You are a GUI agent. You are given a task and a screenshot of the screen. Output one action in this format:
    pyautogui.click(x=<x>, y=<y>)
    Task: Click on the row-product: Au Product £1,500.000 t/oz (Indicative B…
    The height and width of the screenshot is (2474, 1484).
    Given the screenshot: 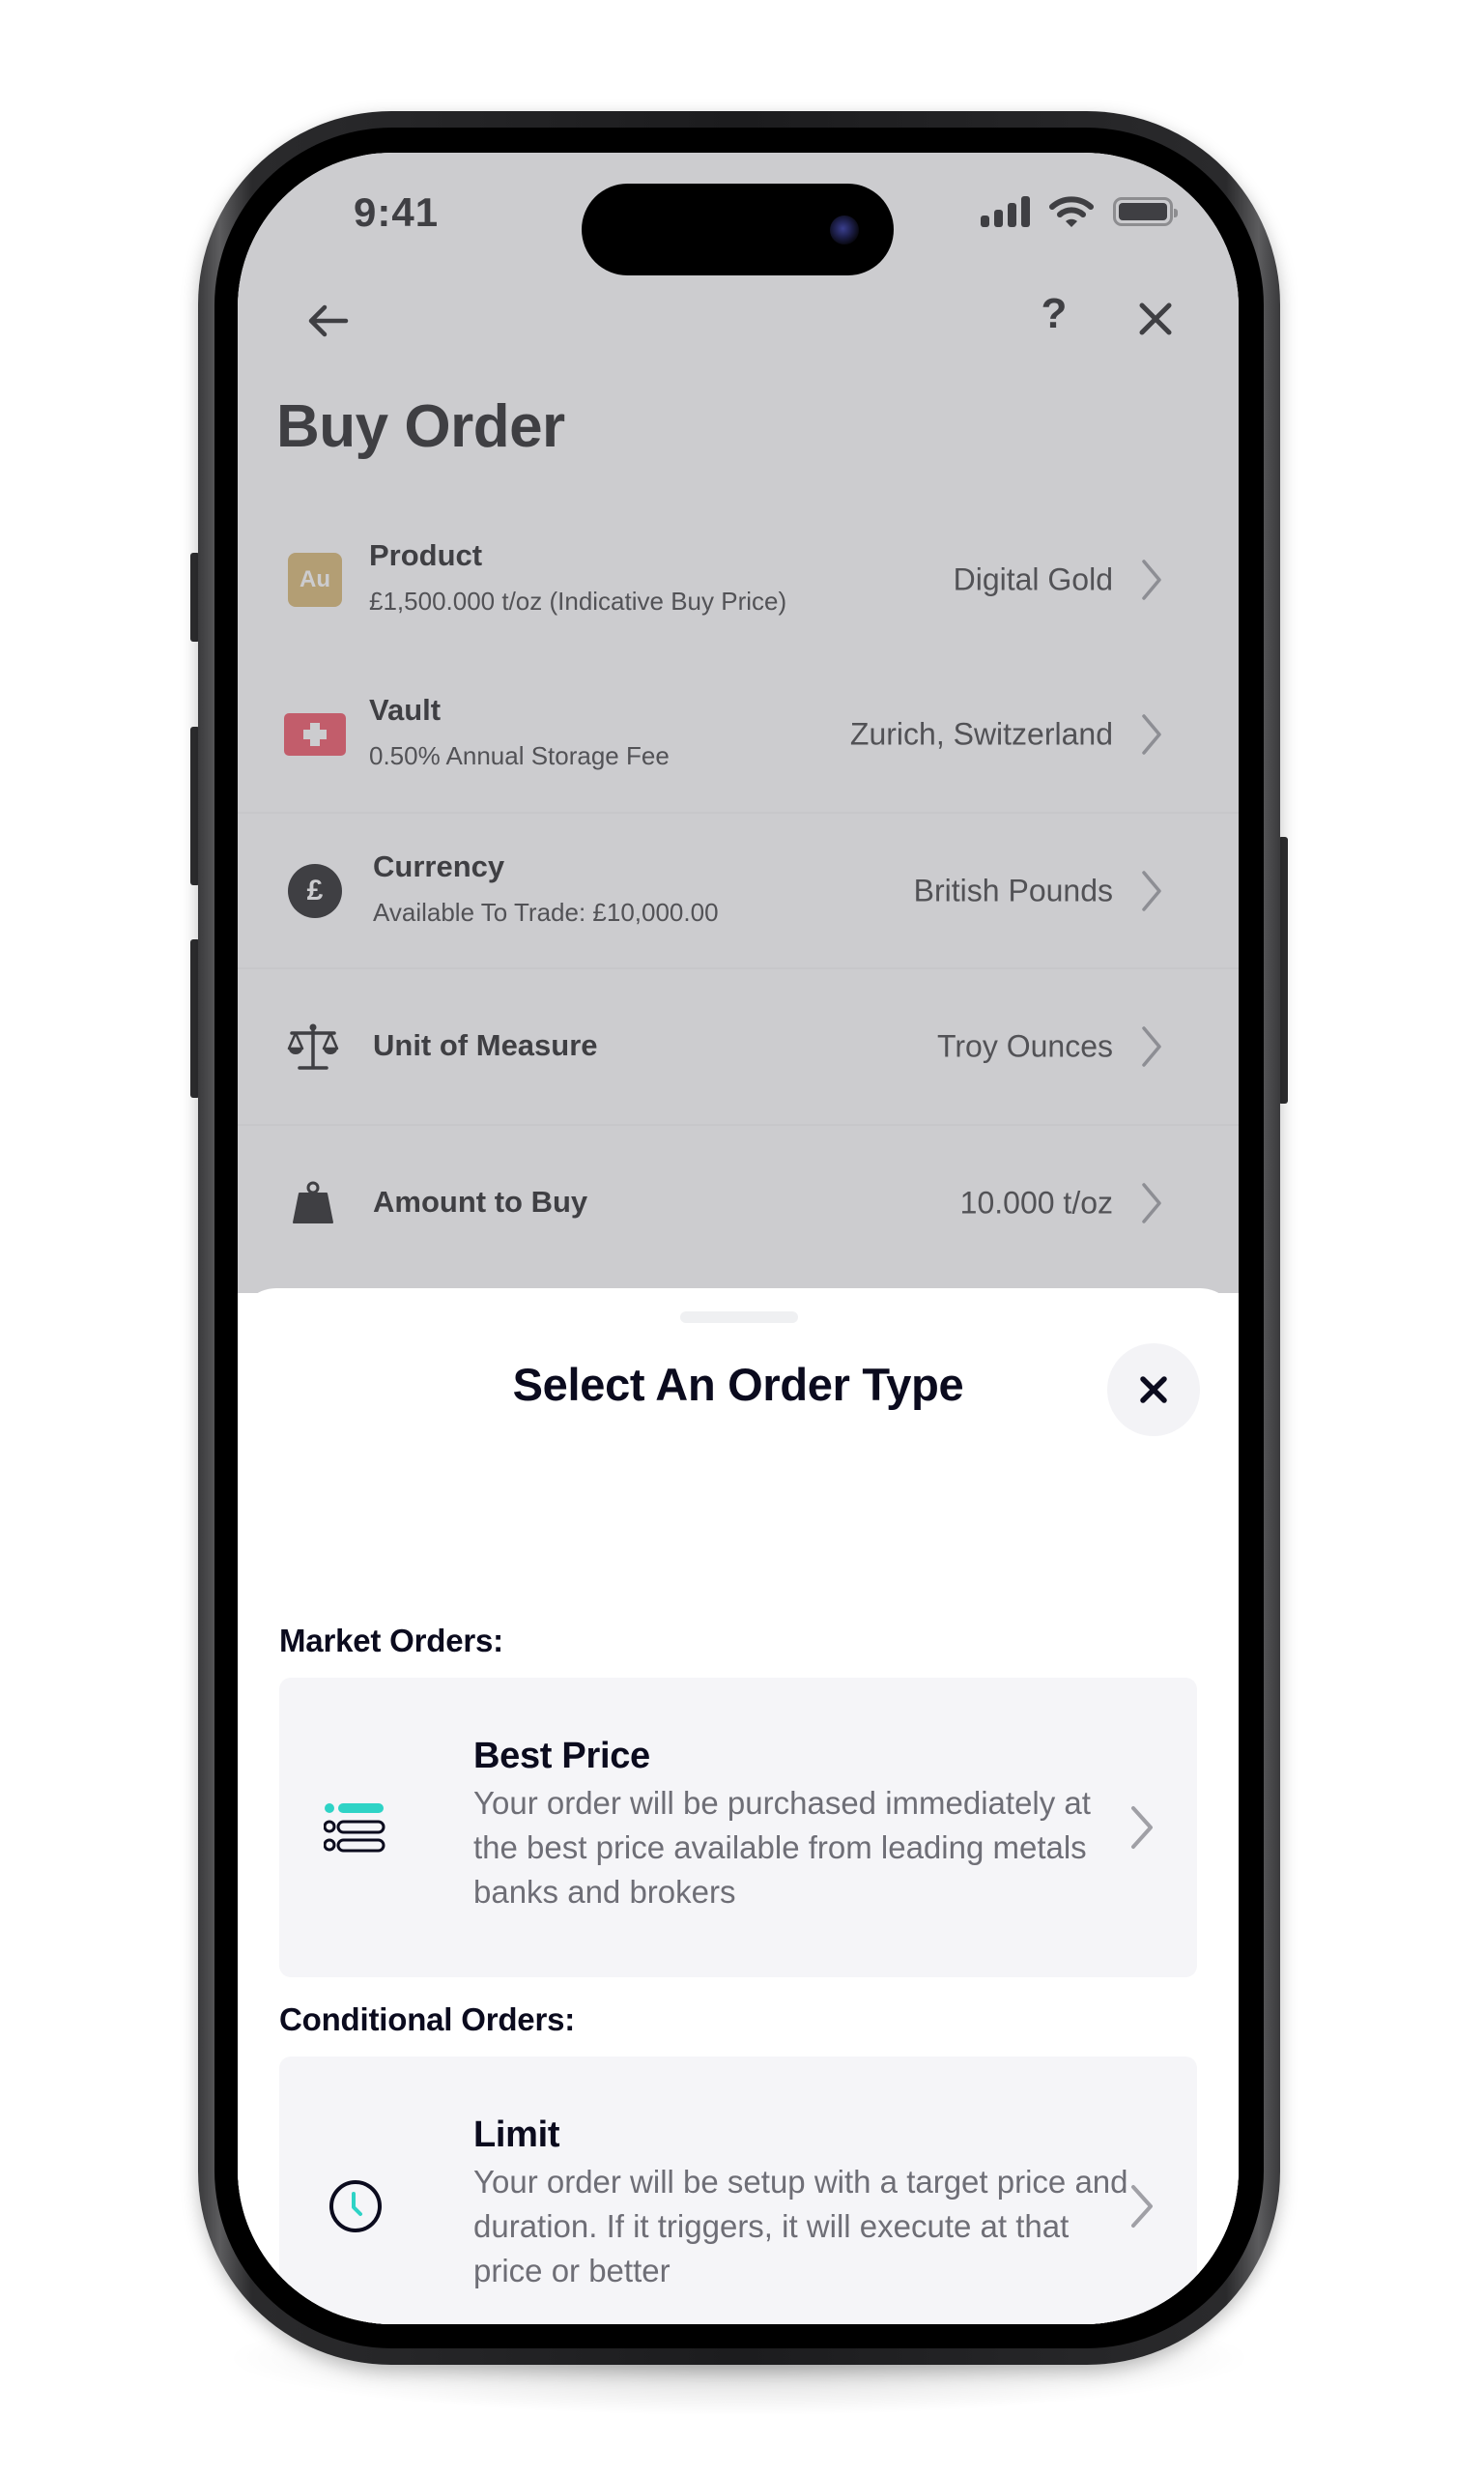 What is the action you would take?
    pyautogui.click(x=738, y=579)
    